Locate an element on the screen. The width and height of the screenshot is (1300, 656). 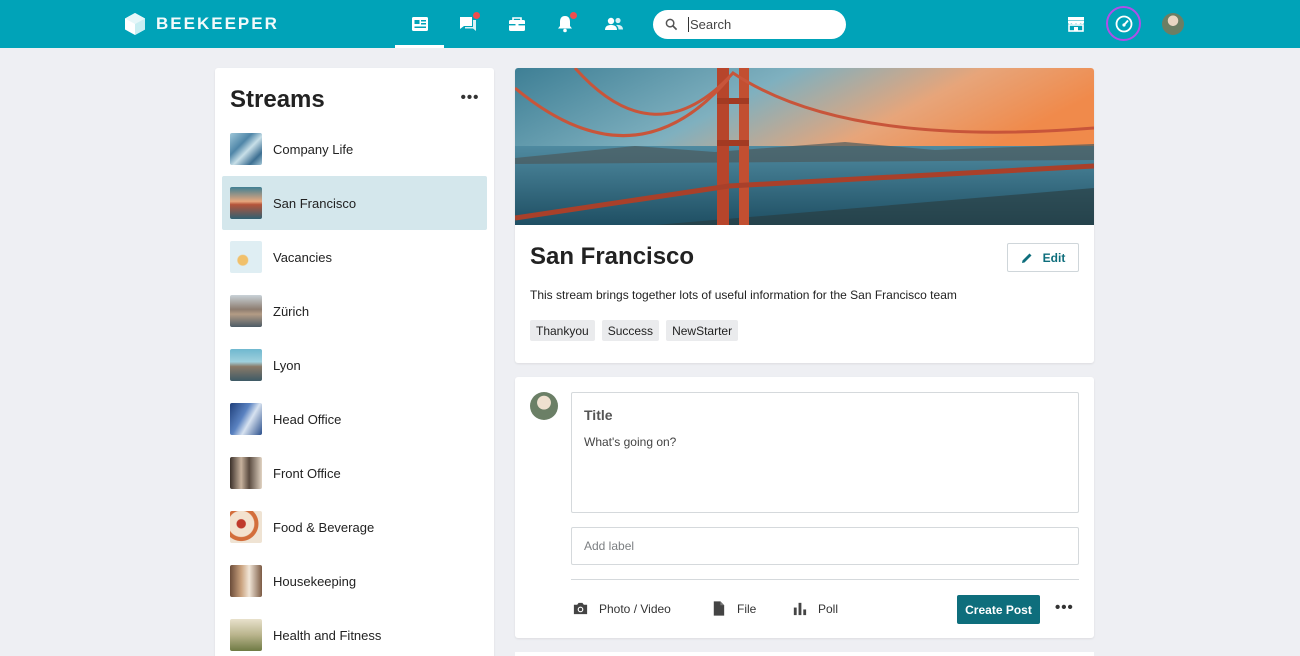
nav-tools is located at coordinates (517, 24).